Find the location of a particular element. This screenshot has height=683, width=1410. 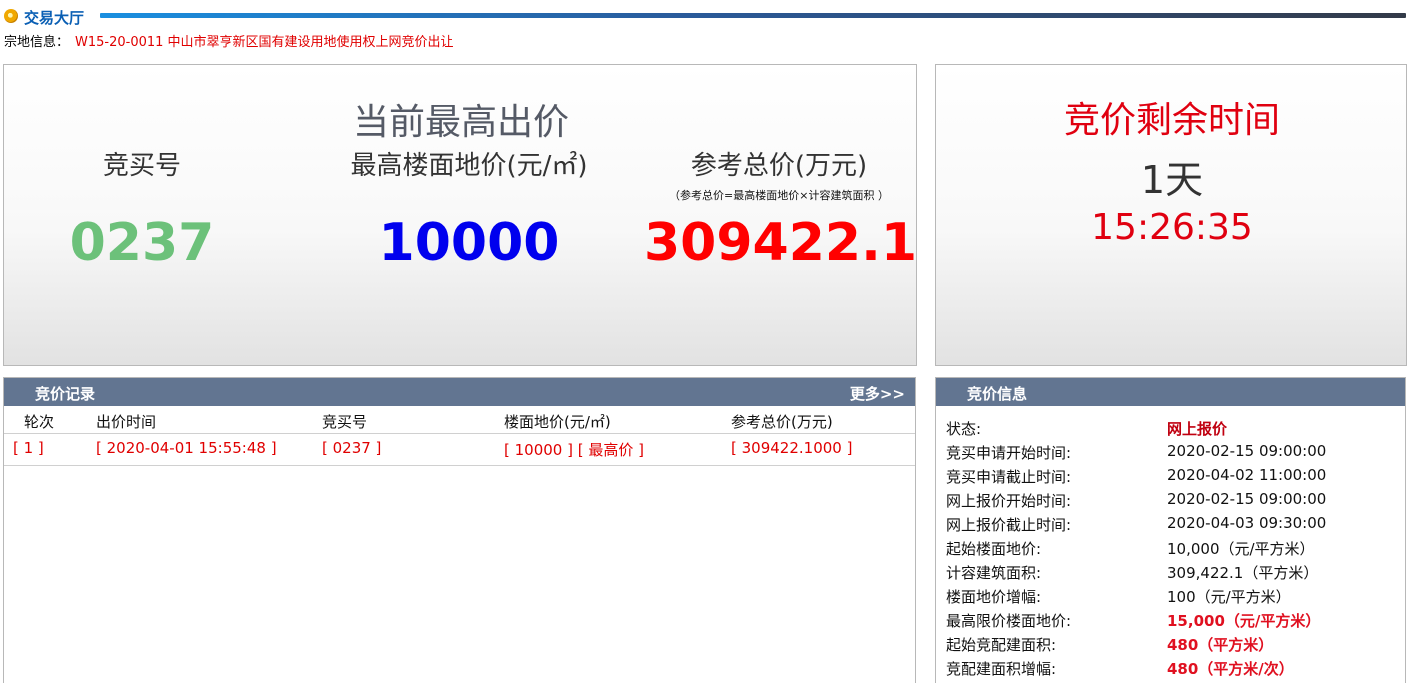

total-price-note: （参考总价=最高楼面地价×计容建筑面积 ） is located at coordinates (779, 195).